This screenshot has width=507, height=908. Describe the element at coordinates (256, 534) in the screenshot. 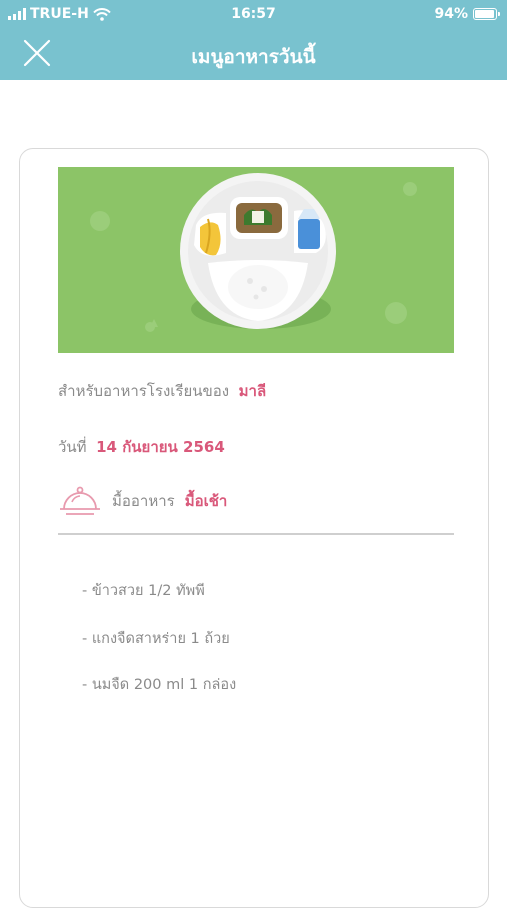

I see `section-divider` at that location.